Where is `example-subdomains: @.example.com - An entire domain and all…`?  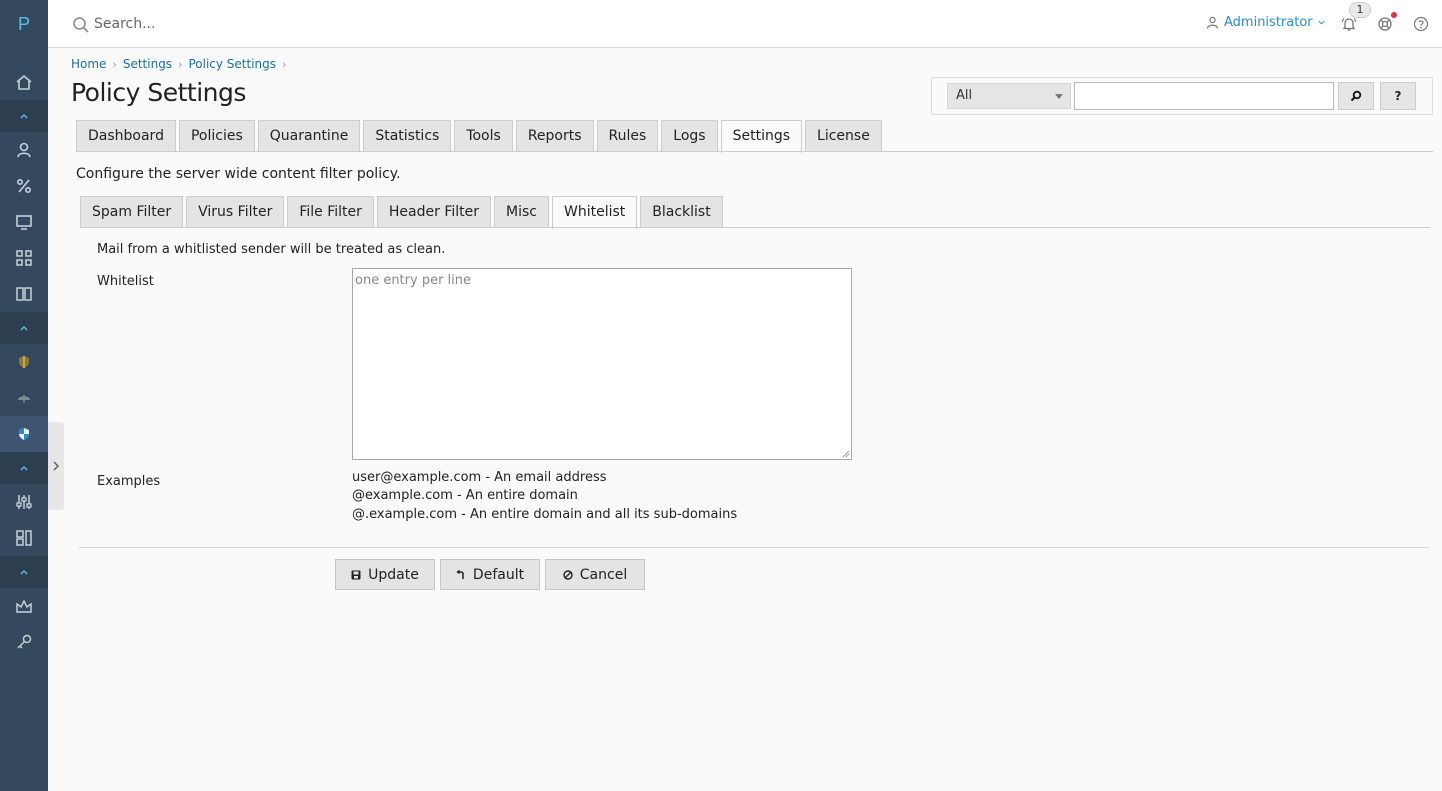 example-subdomains: @.example.com - An entire domain and all… is located at coordinates (545, 514).